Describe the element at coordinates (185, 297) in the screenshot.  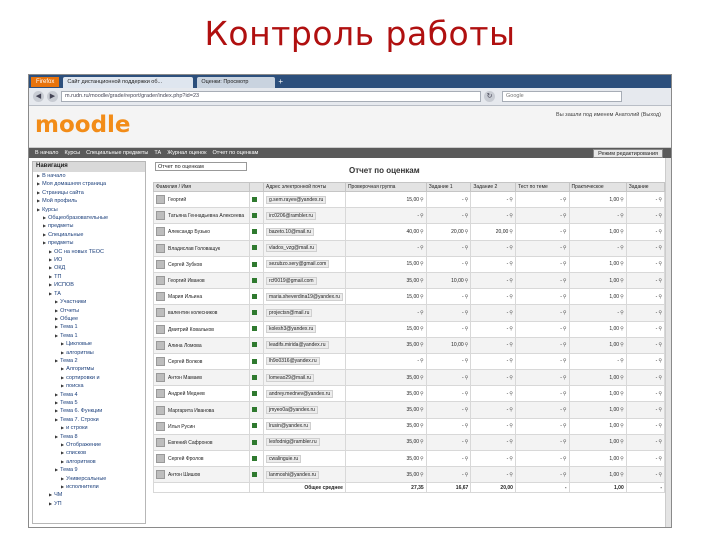
I see `student-name: Мария Ильина` at that location.